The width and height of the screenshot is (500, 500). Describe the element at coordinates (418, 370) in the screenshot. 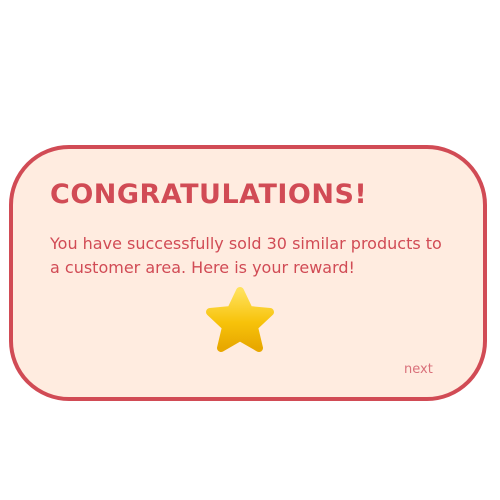

I see `next-button: next` at that location.